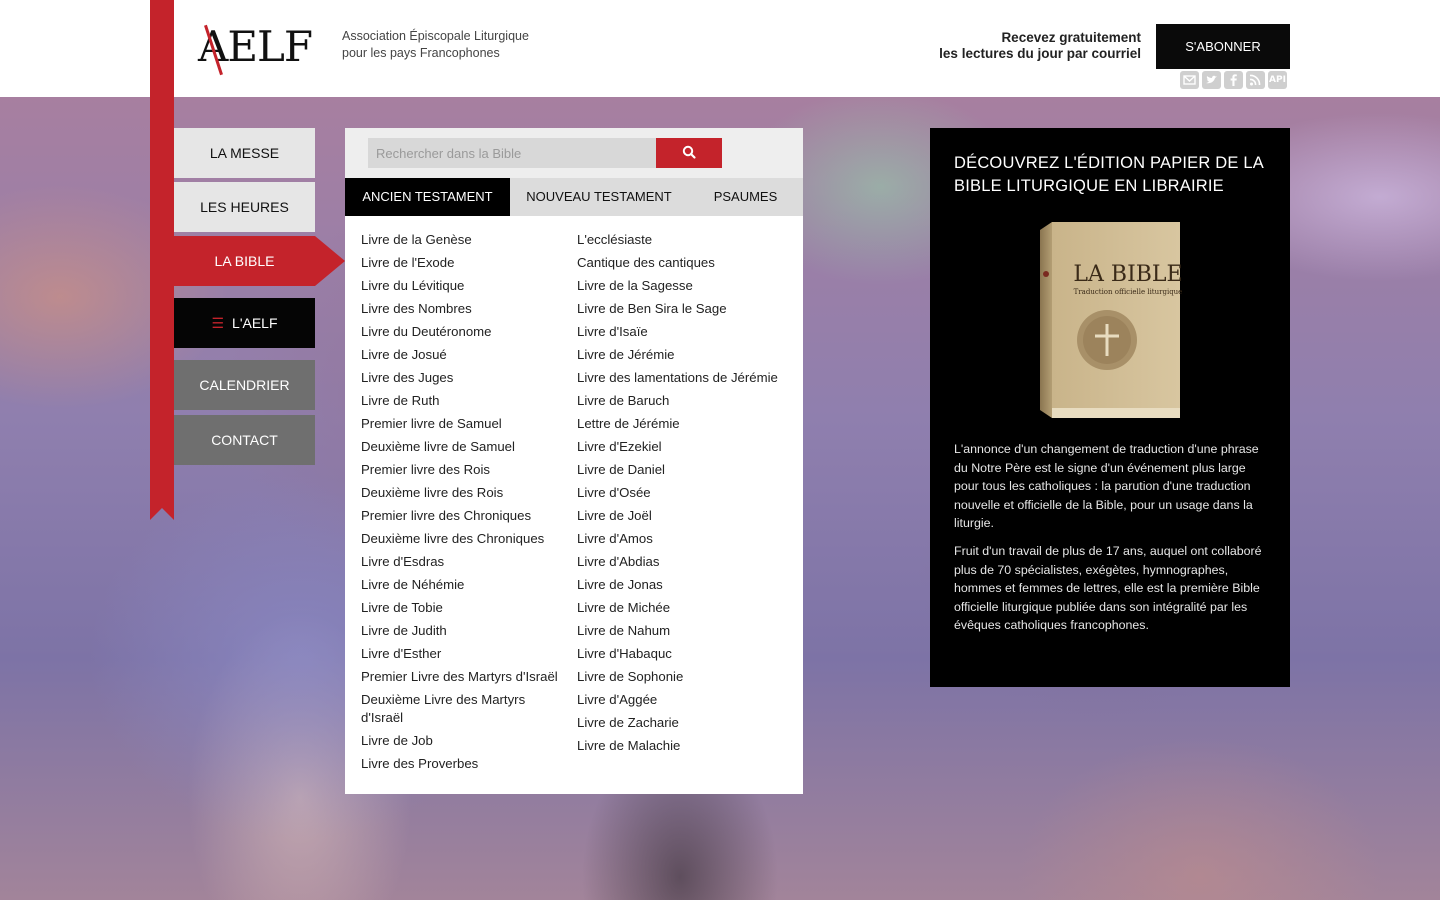  Describe the element at coordinates (461, 631) in the screenshot. I see `book-link: Livre de Judith` at that location.